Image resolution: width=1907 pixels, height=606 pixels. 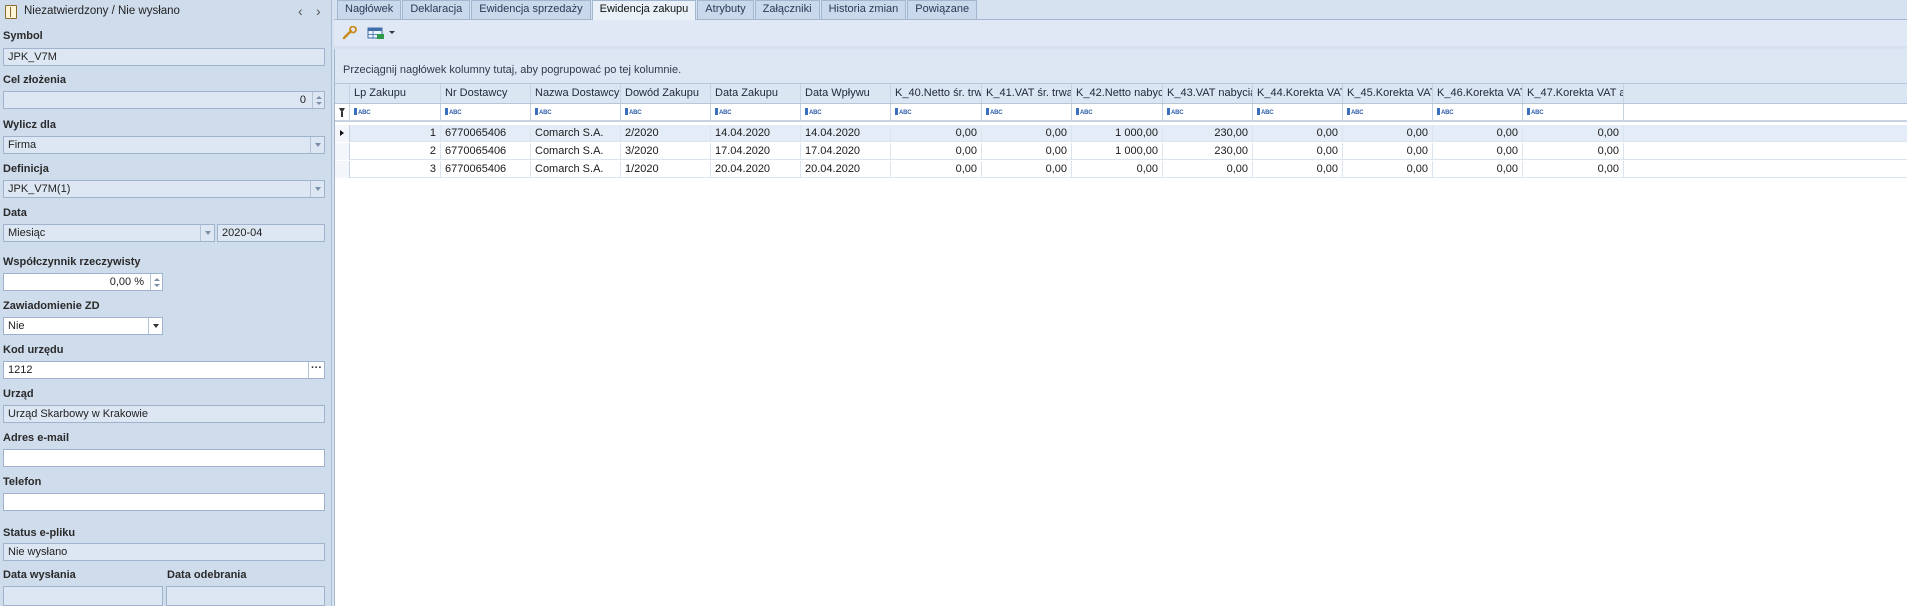 I want to click on filter-icon, so click(x=342, y=112).